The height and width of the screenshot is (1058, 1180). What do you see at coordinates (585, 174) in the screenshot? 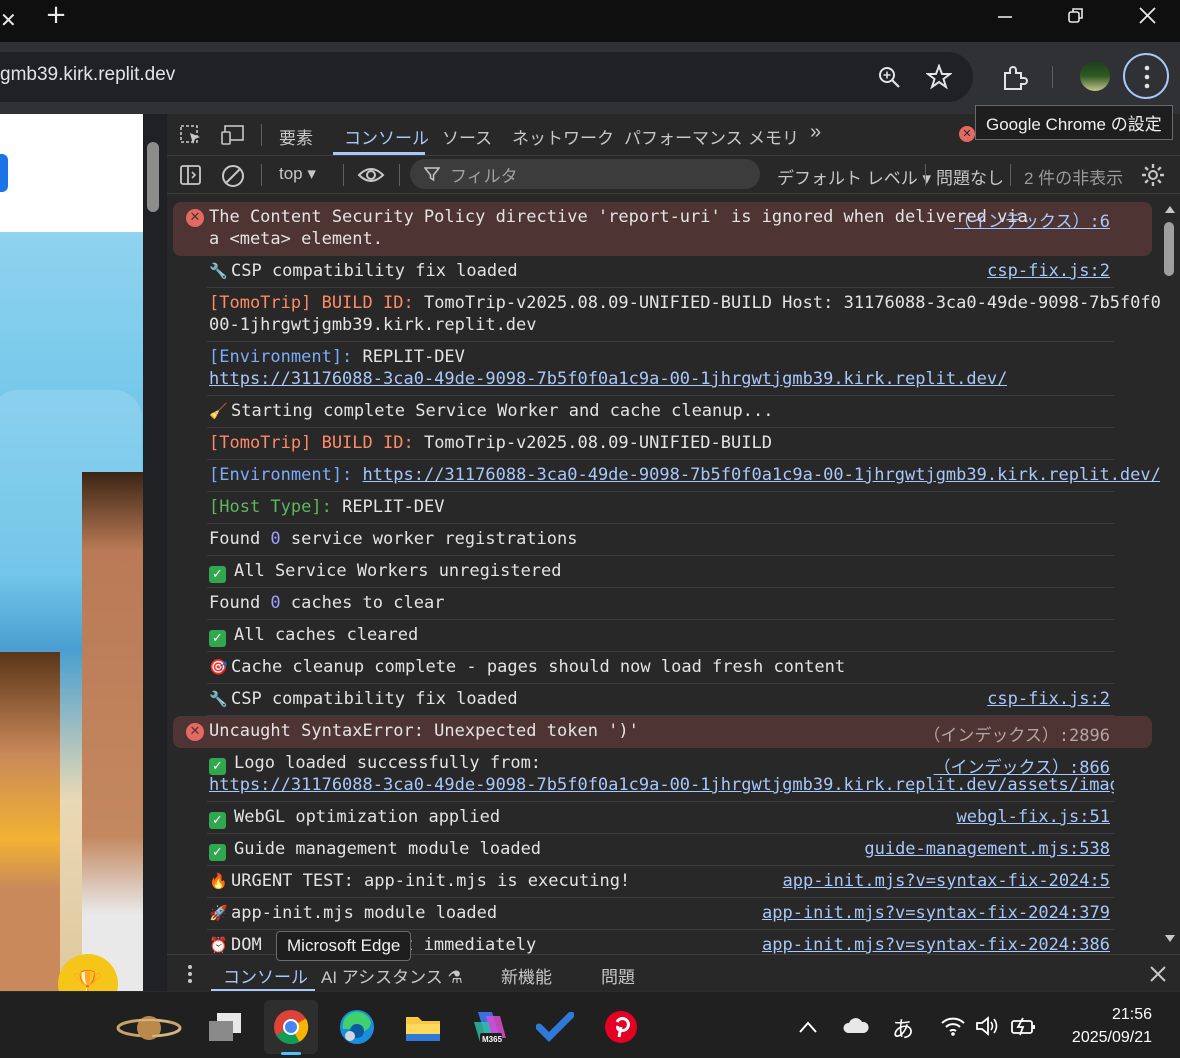
I see `console-filter-input: フィルタ` at bounding box center [585, 174].